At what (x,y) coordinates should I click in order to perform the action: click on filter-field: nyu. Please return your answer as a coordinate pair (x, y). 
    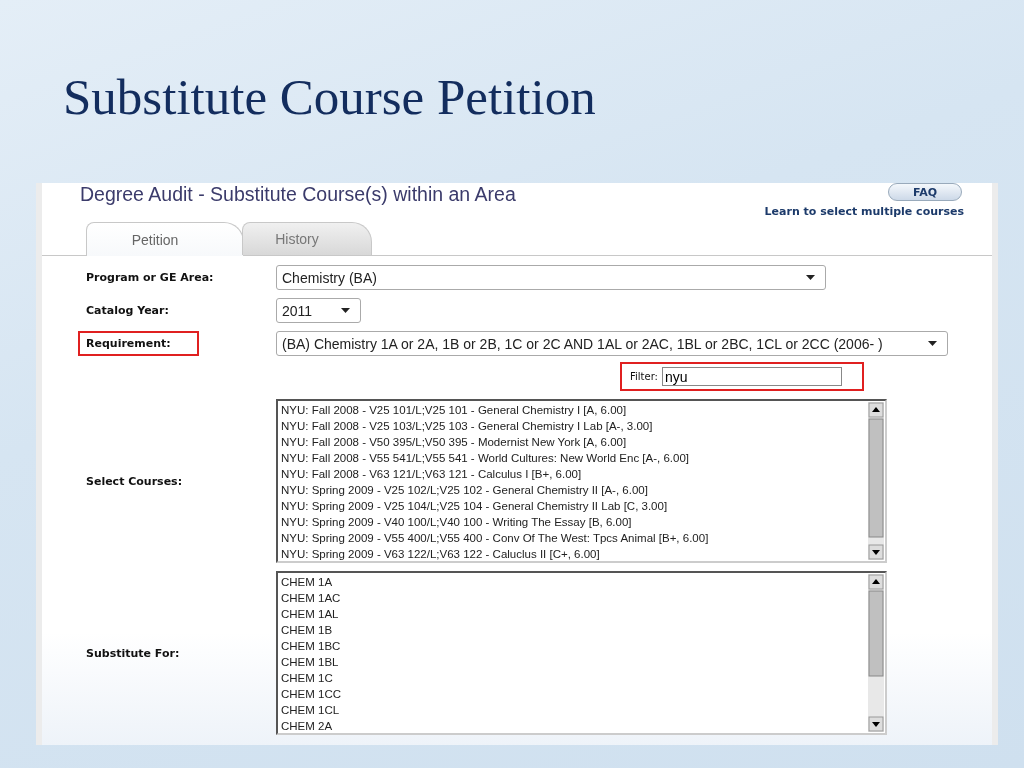
    Looking at the image, I should click on (751, 376).